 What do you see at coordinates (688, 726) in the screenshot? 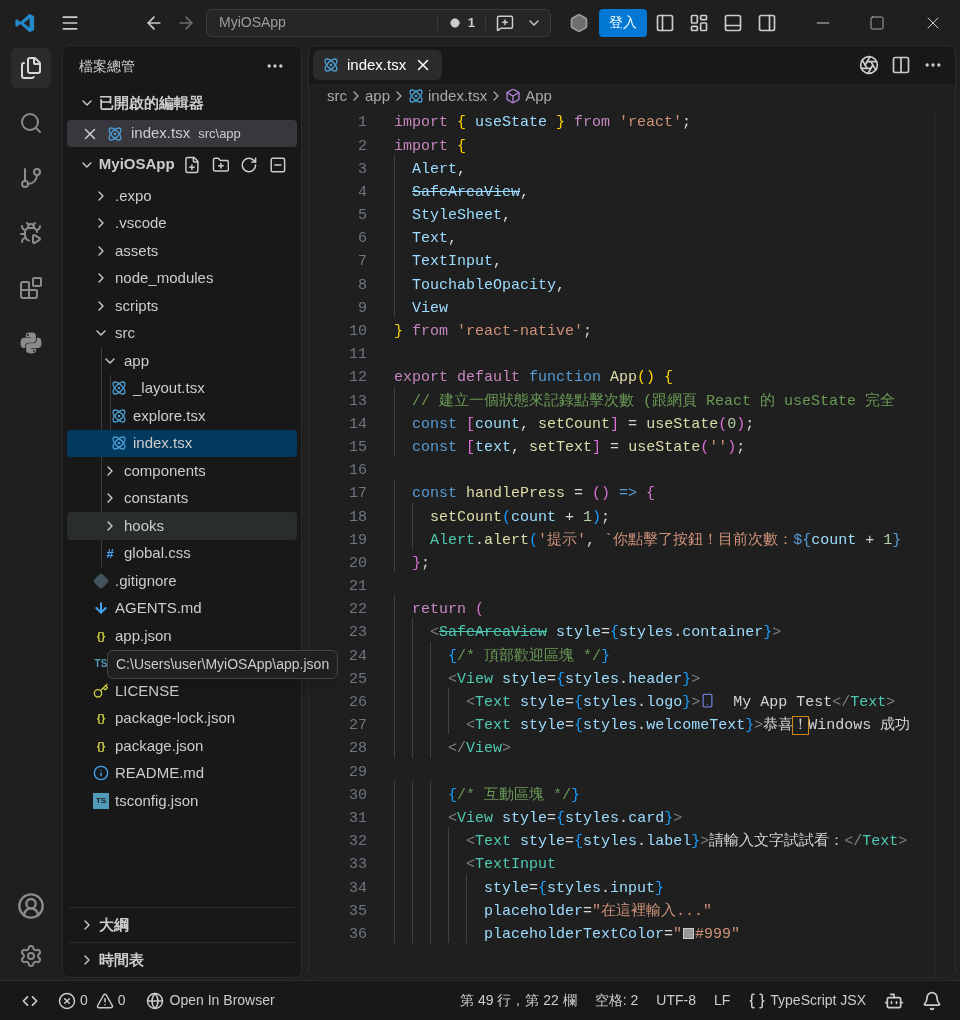
I see `code-line: <Text style={styles.welcomeText}>恭喜！Windows 成功` at bounding box center [688, 726].